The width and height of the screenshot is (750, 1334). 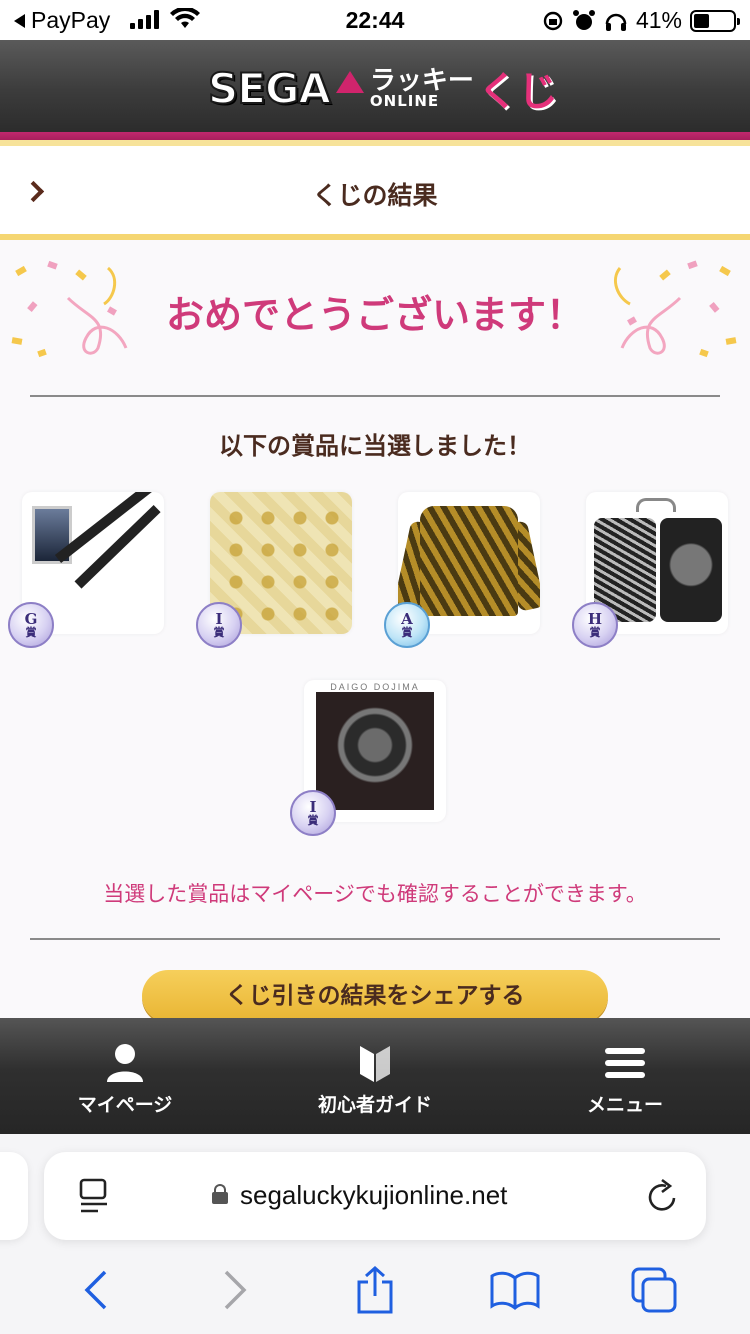 What do you see at coordinates (375, 1063) in the screenshot?
I see `beginner-mark-icon` at bounding box center [375, 1063].